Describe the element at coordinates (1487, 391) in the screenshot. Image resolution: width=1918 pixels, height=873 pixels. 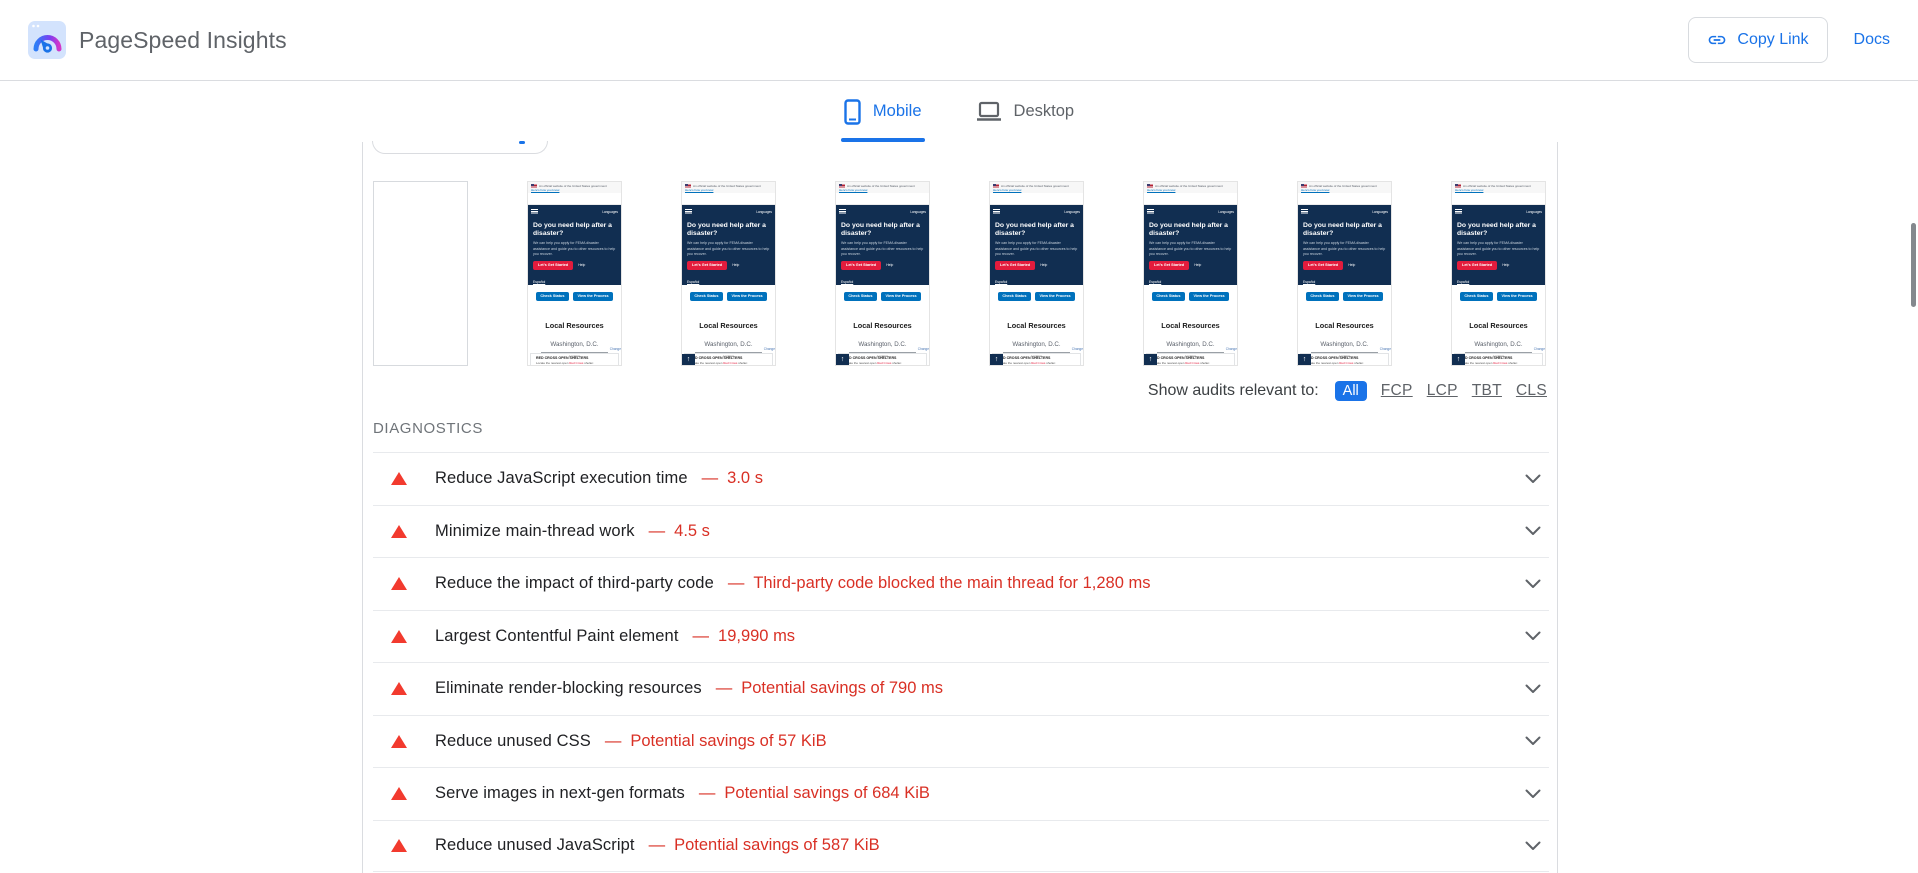
I see `filter-tbt: TBT` at that location.